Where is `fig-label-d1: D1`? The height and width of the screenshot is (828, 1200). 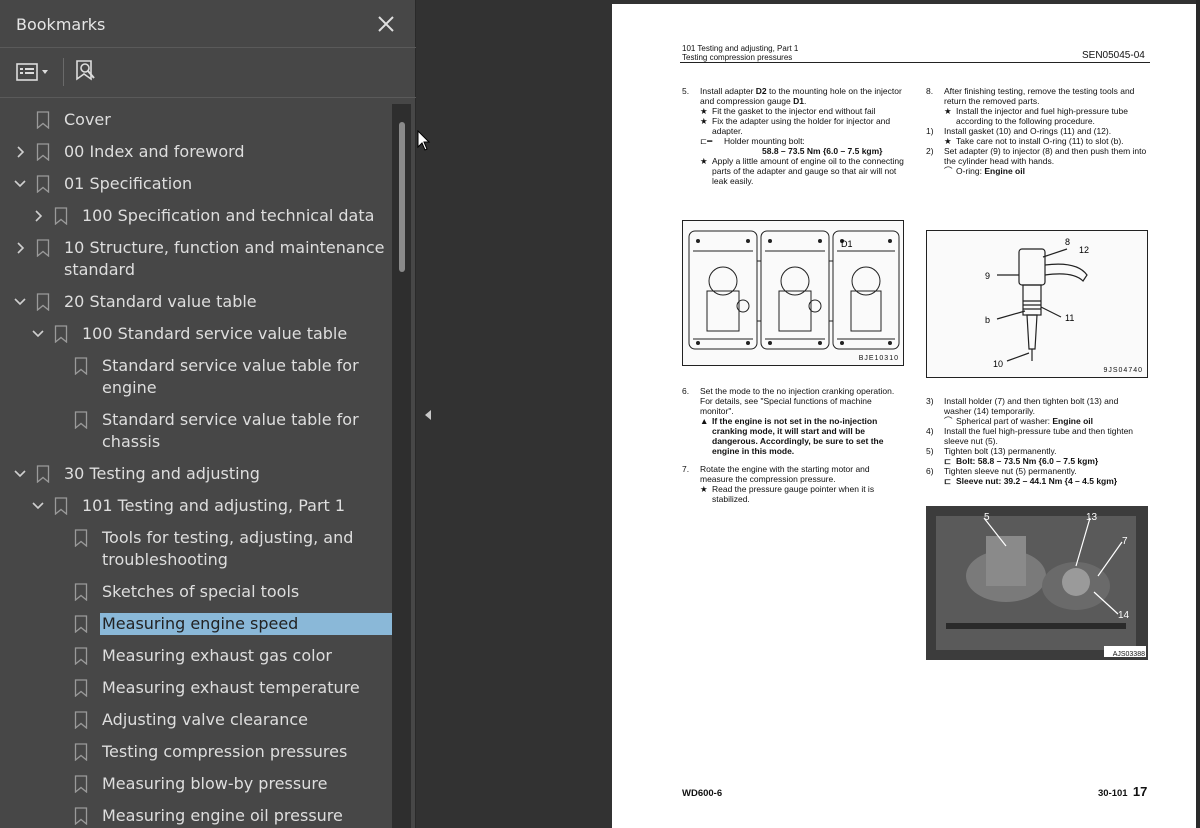 fig-label-d1: D1 is located at coordinates (847, 244).